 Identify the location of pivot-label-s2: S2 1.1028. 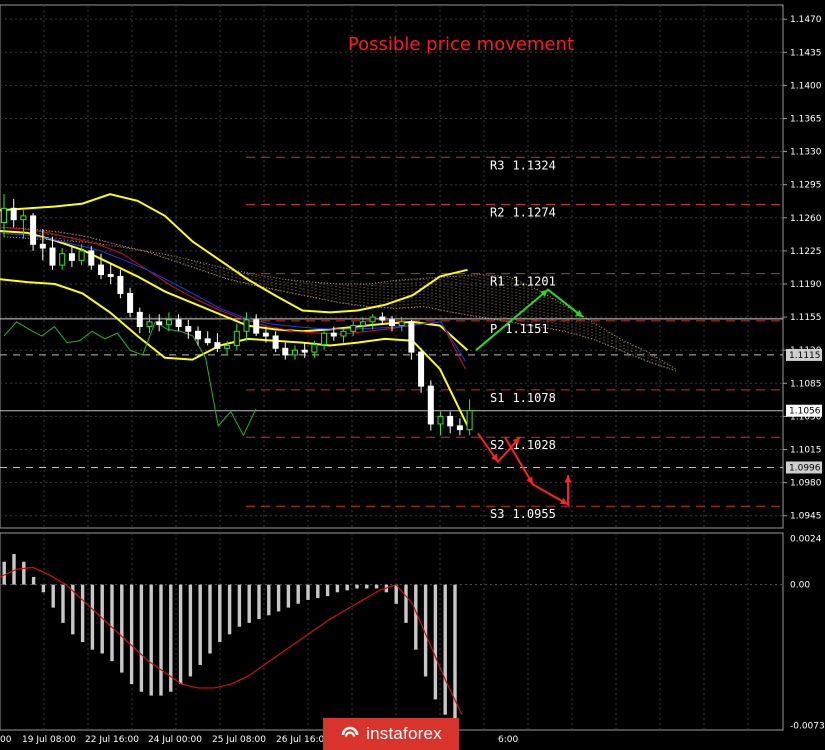
(523, 445).